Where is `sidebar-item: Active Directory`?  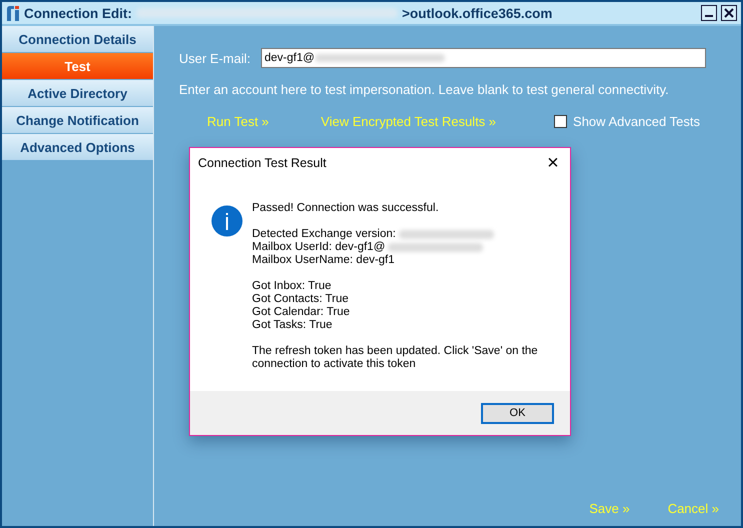
sidebar-item: Active Directory is located at coordinates (77, 93).